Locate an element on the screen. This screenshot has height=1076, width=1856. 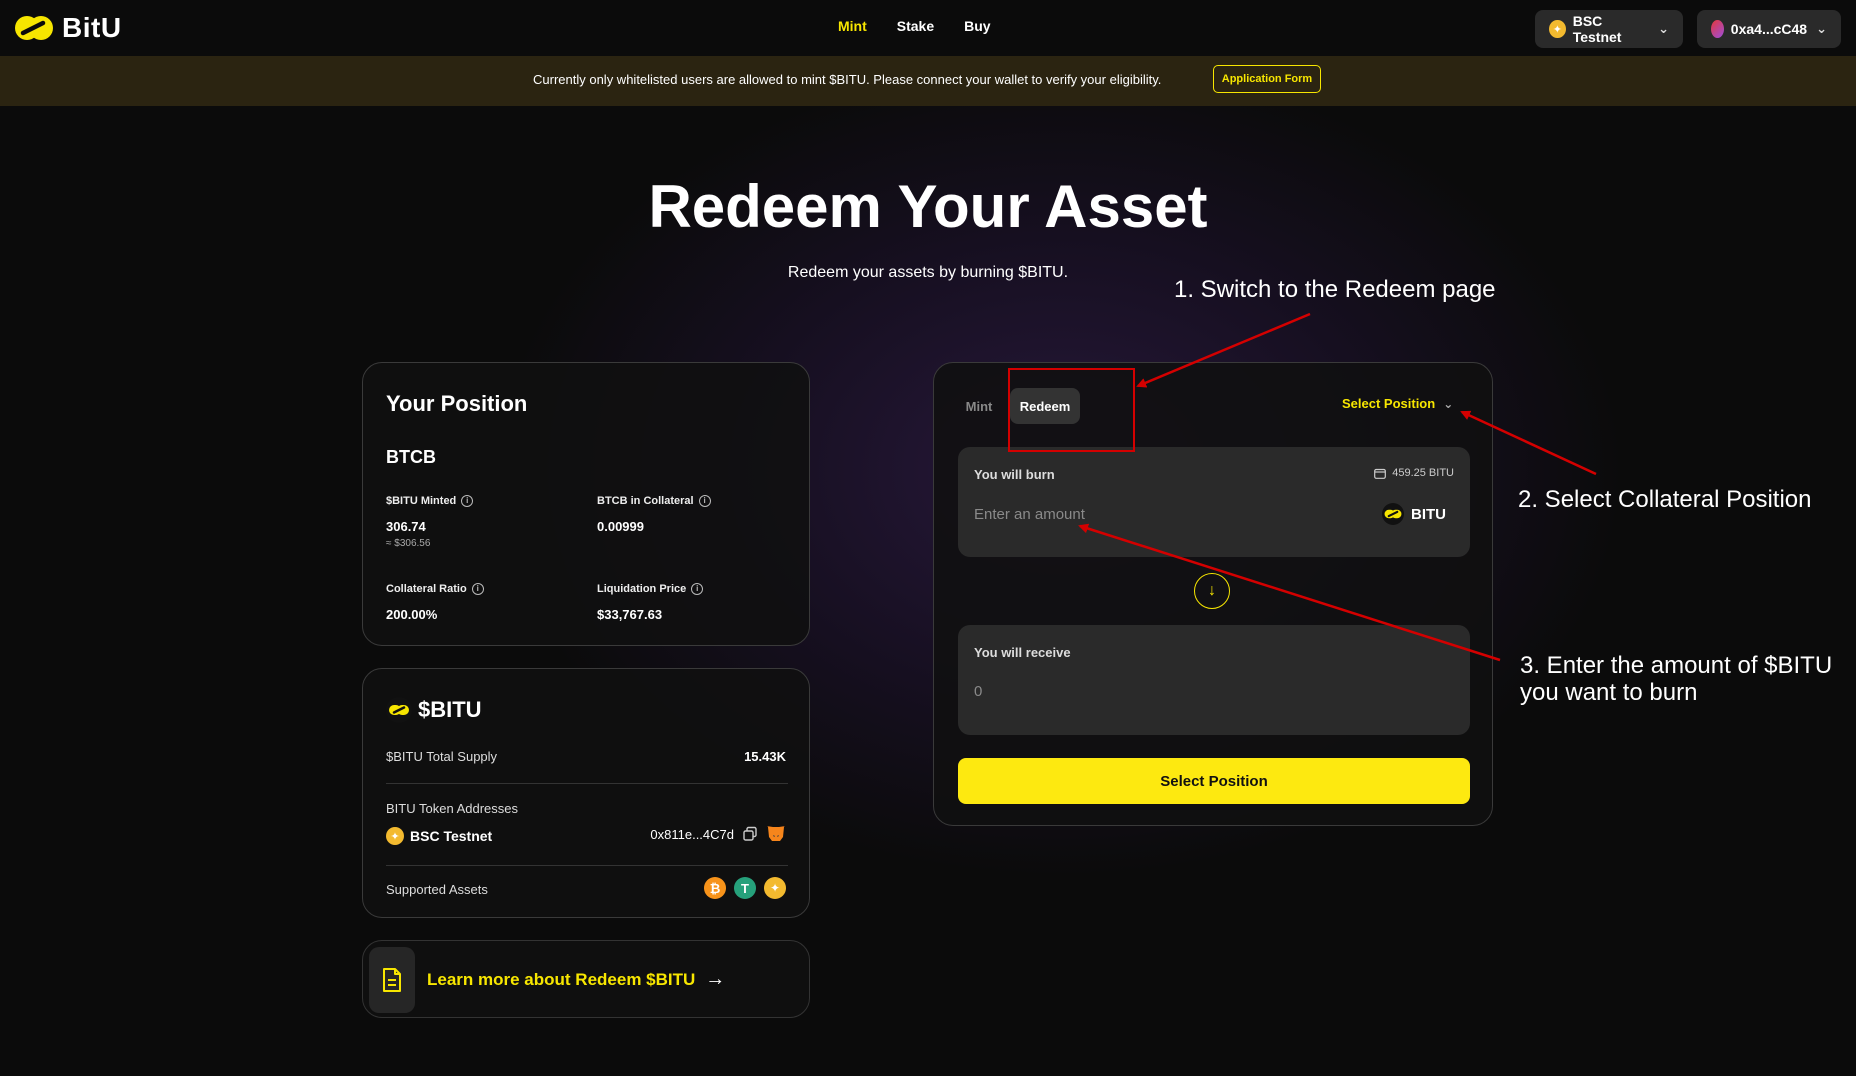
balance-display: 459.25 BITU is located at coordinates (1414, 473).